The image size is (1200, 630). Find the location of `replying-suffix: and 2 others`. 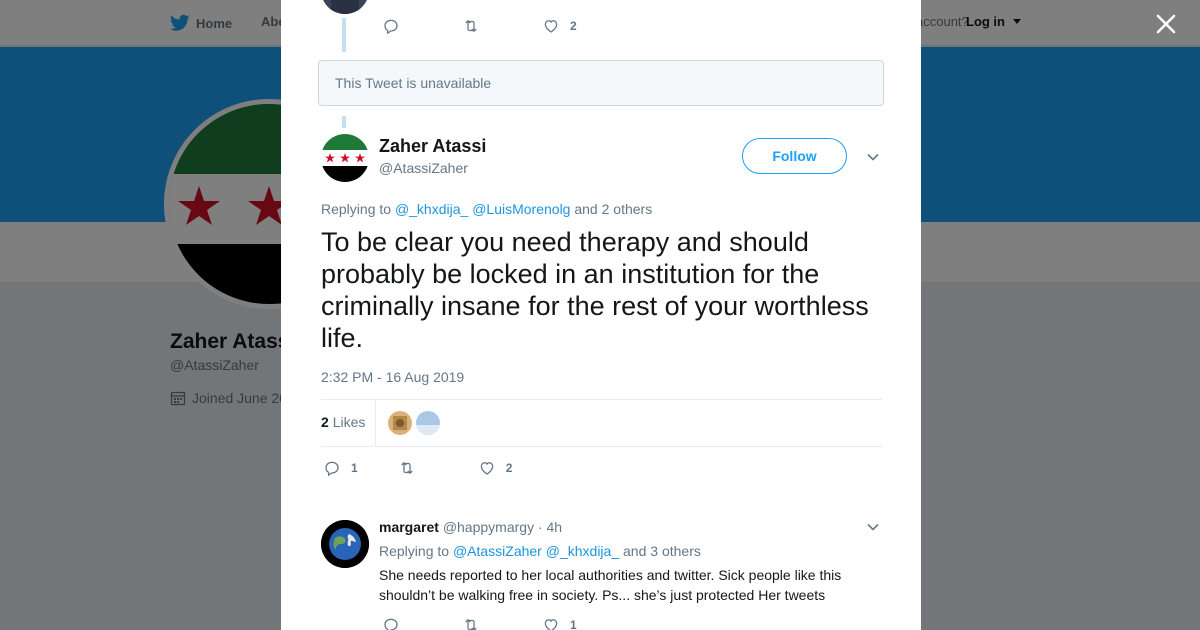

replying-suffix: and 2 others is located at coordinates (613, 209).